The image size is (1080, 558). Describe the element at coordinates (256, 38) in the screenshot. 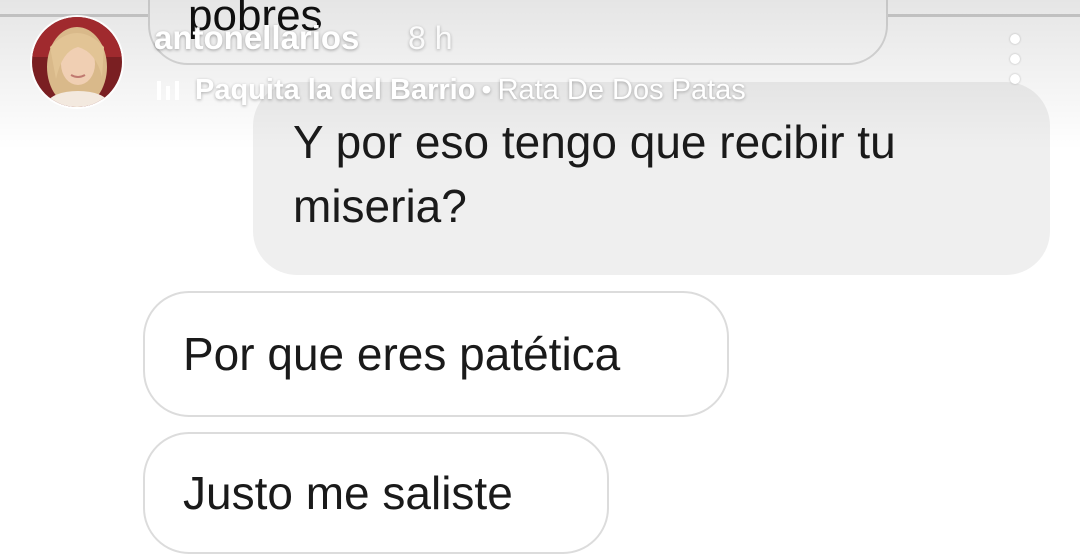

I see `story-username: antonellarios` at that location.